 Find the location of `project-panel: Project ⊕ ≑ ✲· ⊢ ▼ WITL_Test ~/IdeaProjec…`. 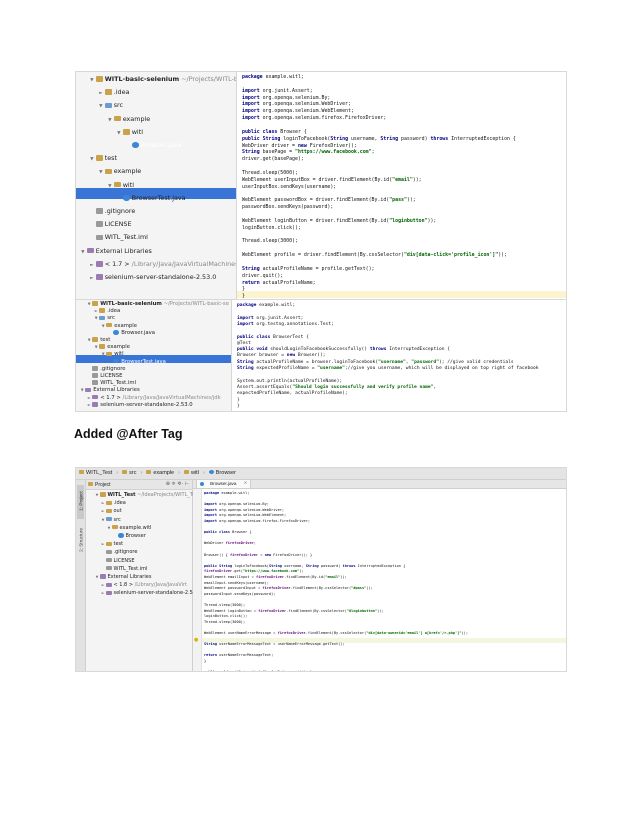

project-panel: Project ⊕ ≑ ✲· ⊢ ▼ WITL_Test ~/IdeaProjec… is located at coordinates (142, 575).